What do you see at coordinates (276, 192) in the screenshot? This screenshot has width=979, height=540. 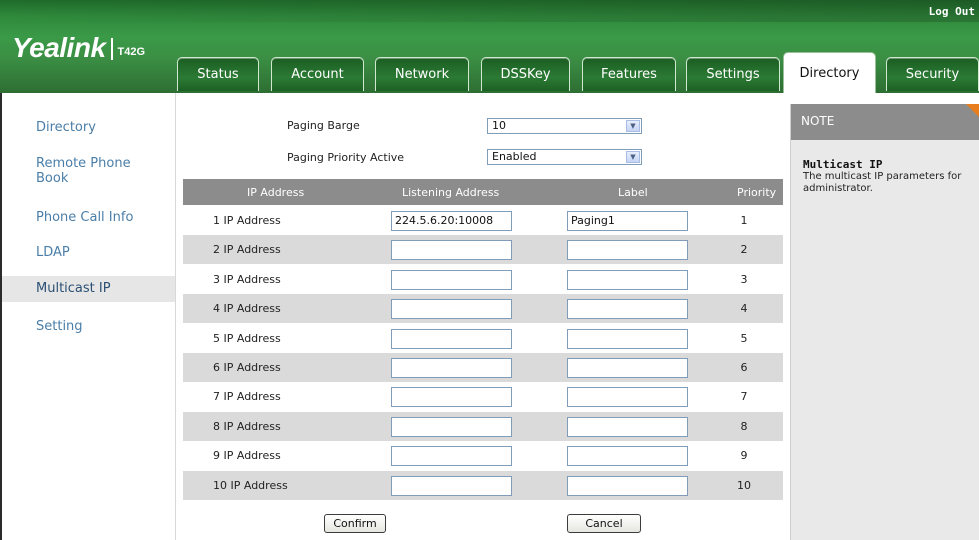 I see `header-ip-address: IP Address` at bounding box center [276, 192].